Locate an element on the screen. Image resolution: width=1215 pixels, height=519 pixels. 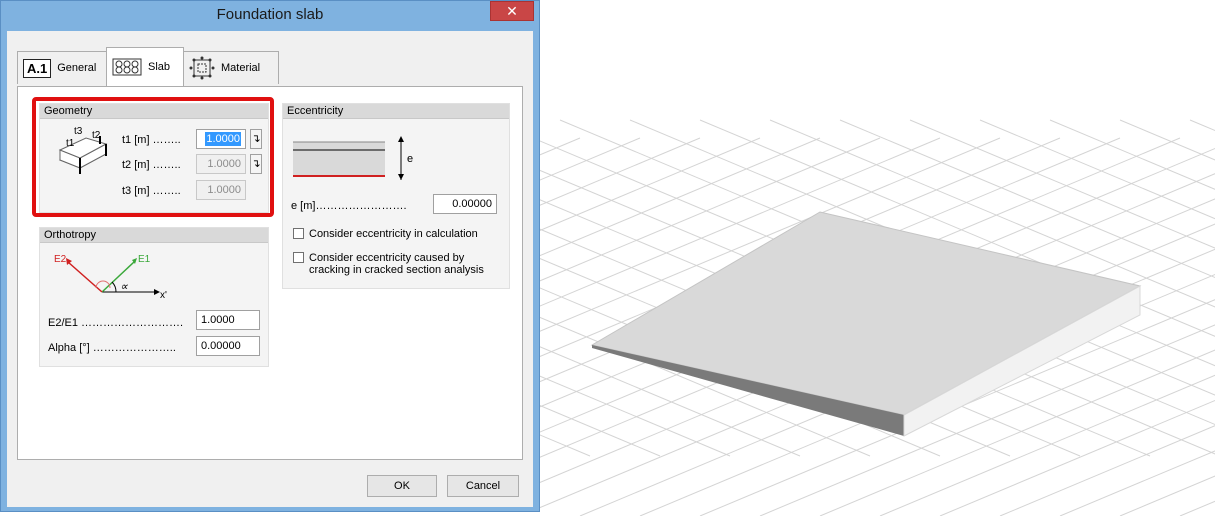
tab-material-label: Material is located at coordinates (241, 68).